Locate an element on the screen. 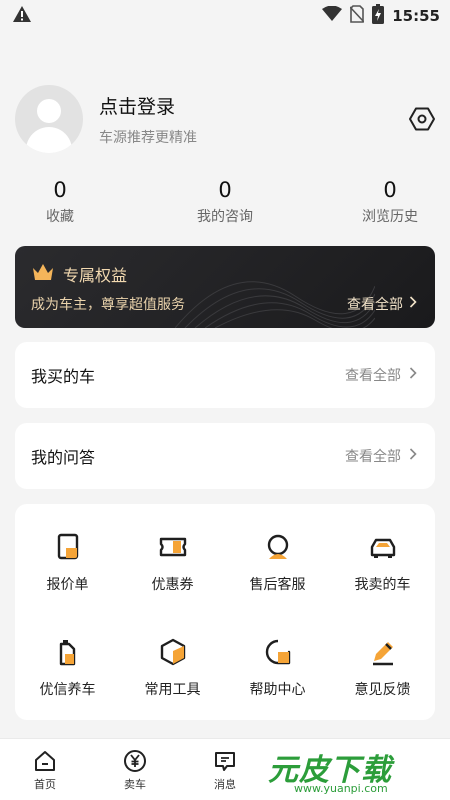 The image size is (450, 800). tool-help-center: 帮助中心 is located at coordinates (277, 678).